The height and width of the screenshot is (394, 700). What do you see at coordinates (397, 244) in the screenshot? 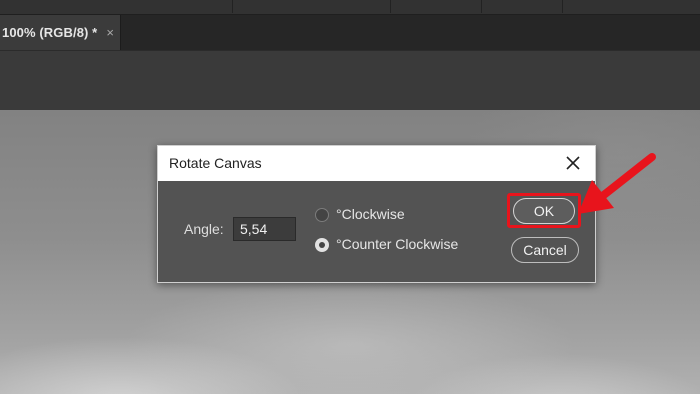
I see `counter-clockwise-radio-label: °Counter Clockwise` at bounding box center [397, 244].